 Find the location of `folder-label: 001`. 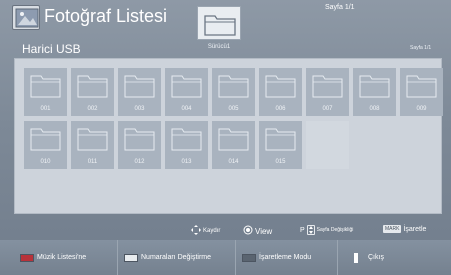

folder-label: 001 is located at coordinates (45, 109).